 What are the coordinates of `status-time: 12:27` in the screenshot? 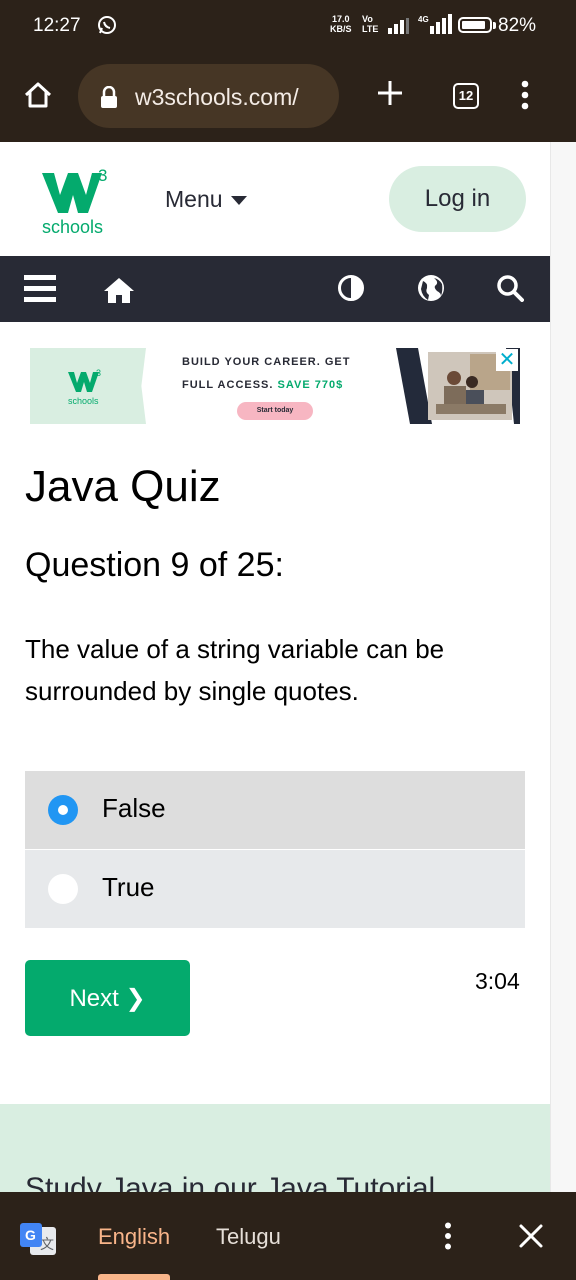 It's located at (57, 25).